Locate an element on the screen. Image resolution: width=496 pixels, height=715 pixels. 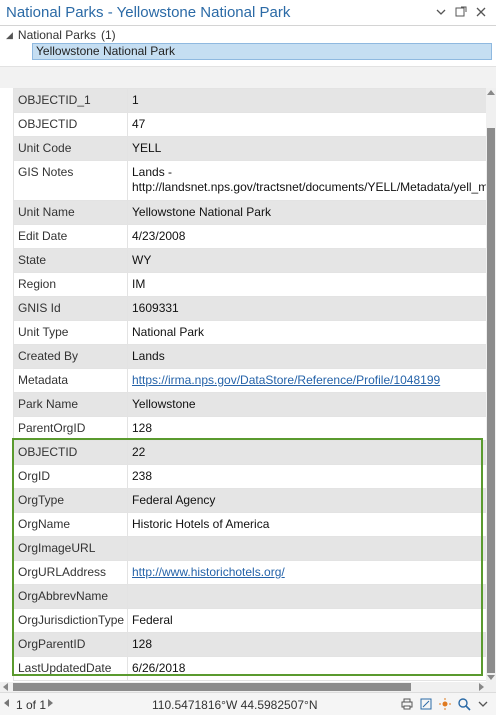
field-name: OrgID is located at coordinates (70, 476).